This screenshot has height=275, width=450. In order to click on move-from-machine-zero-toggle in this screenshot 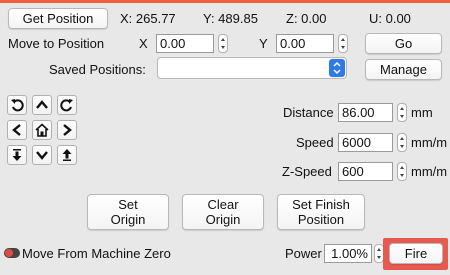, I will do `click(12, 253)`.